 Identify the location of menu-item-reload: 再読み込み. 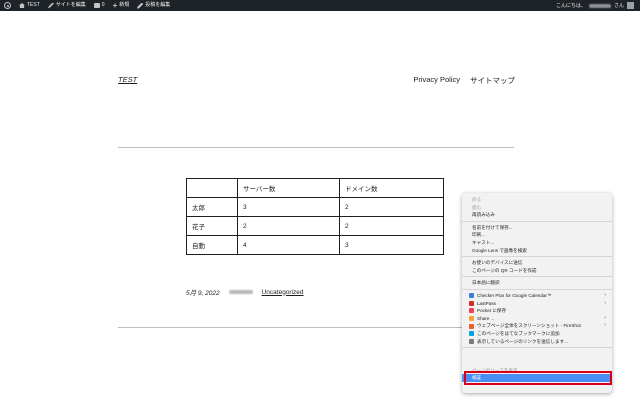
(537, 215).